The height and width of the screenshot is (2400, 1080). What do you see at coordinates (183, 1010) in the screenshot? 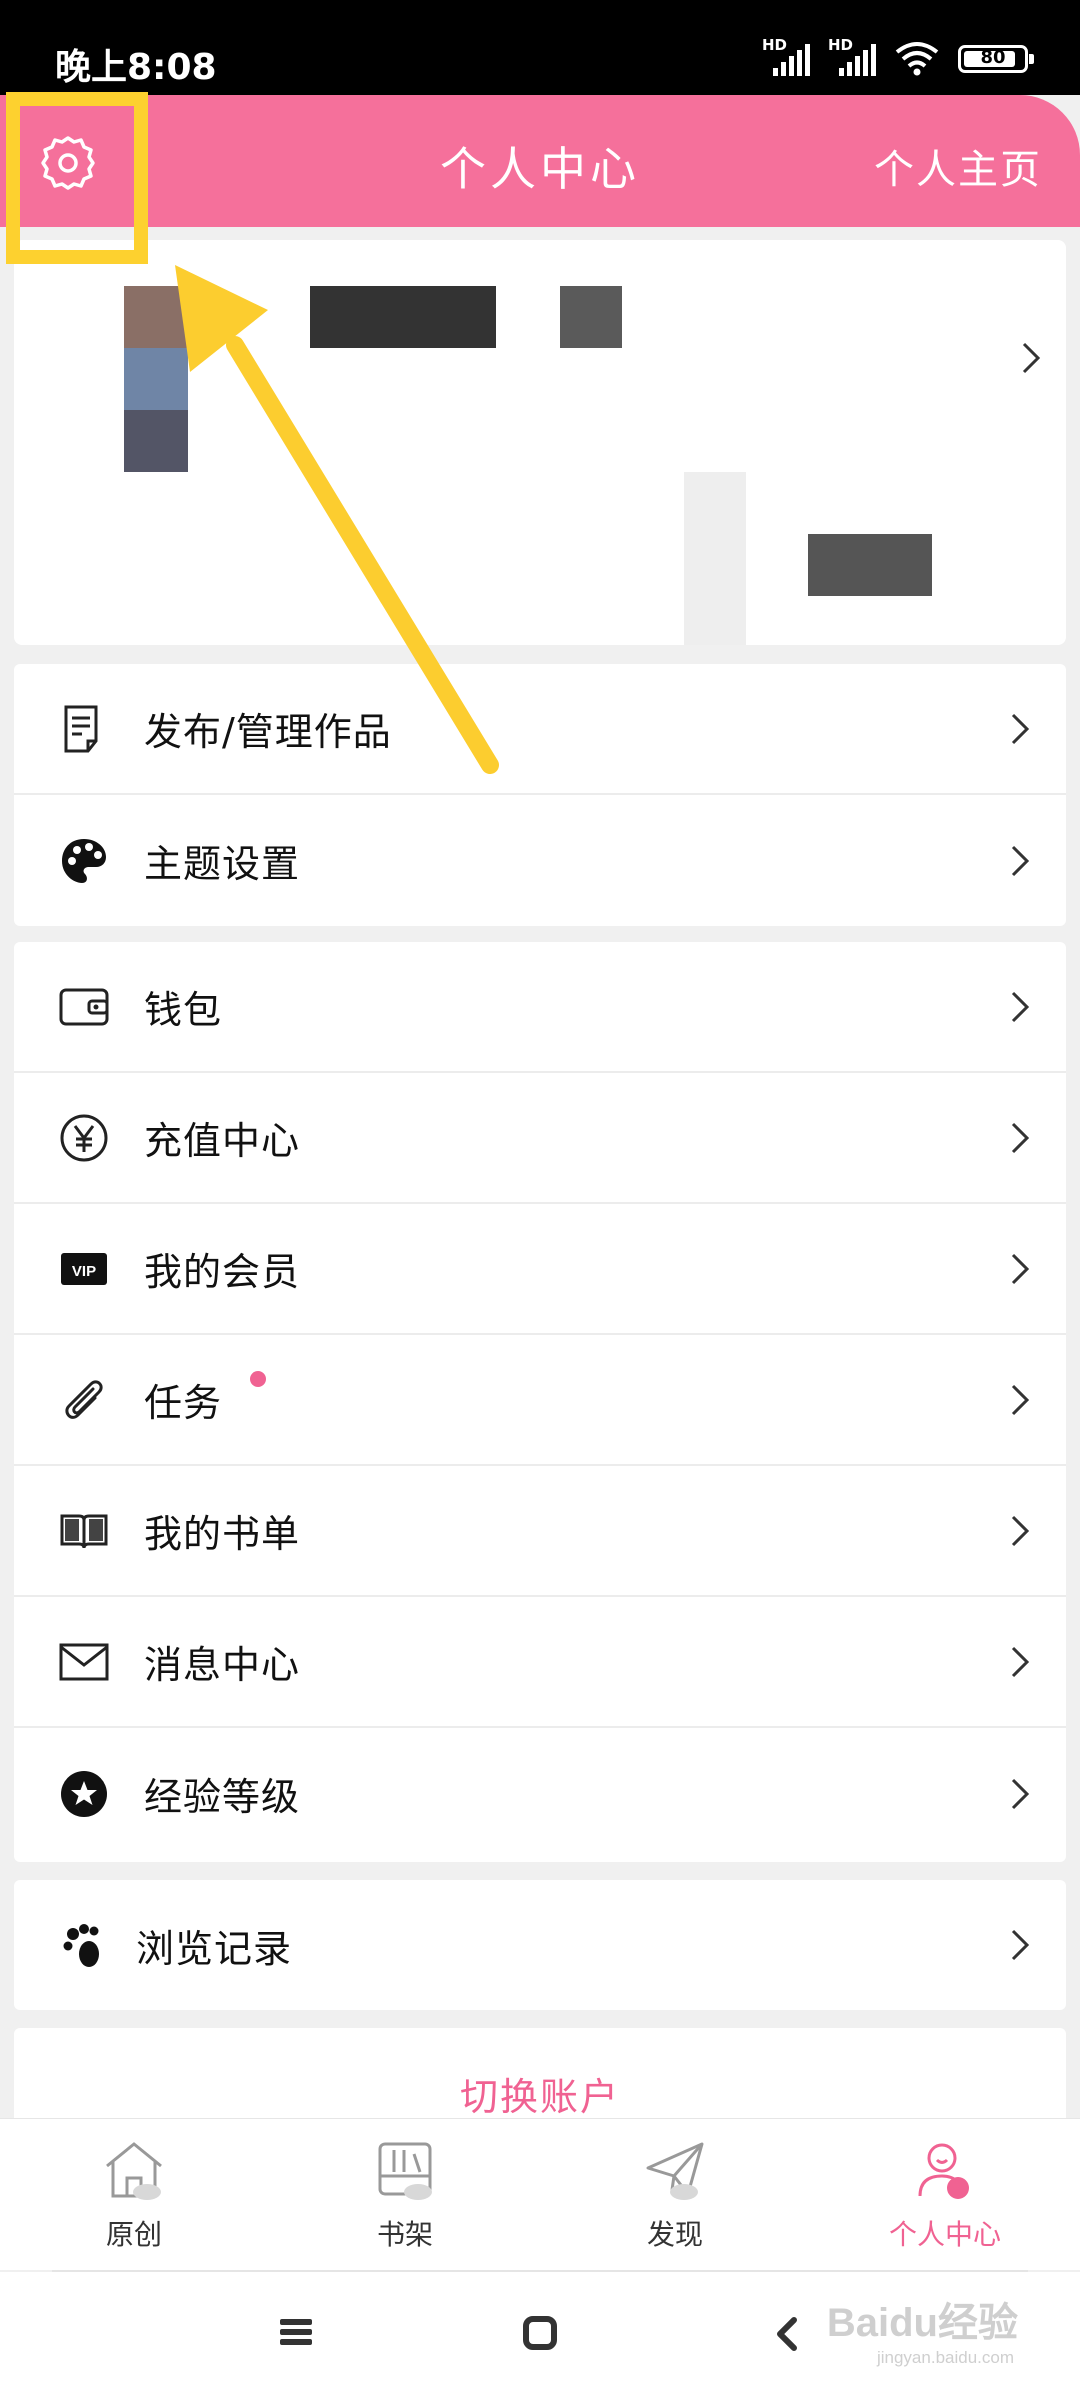
I see `menu-item-label: 钱包` at bounding box center [183, 1010].